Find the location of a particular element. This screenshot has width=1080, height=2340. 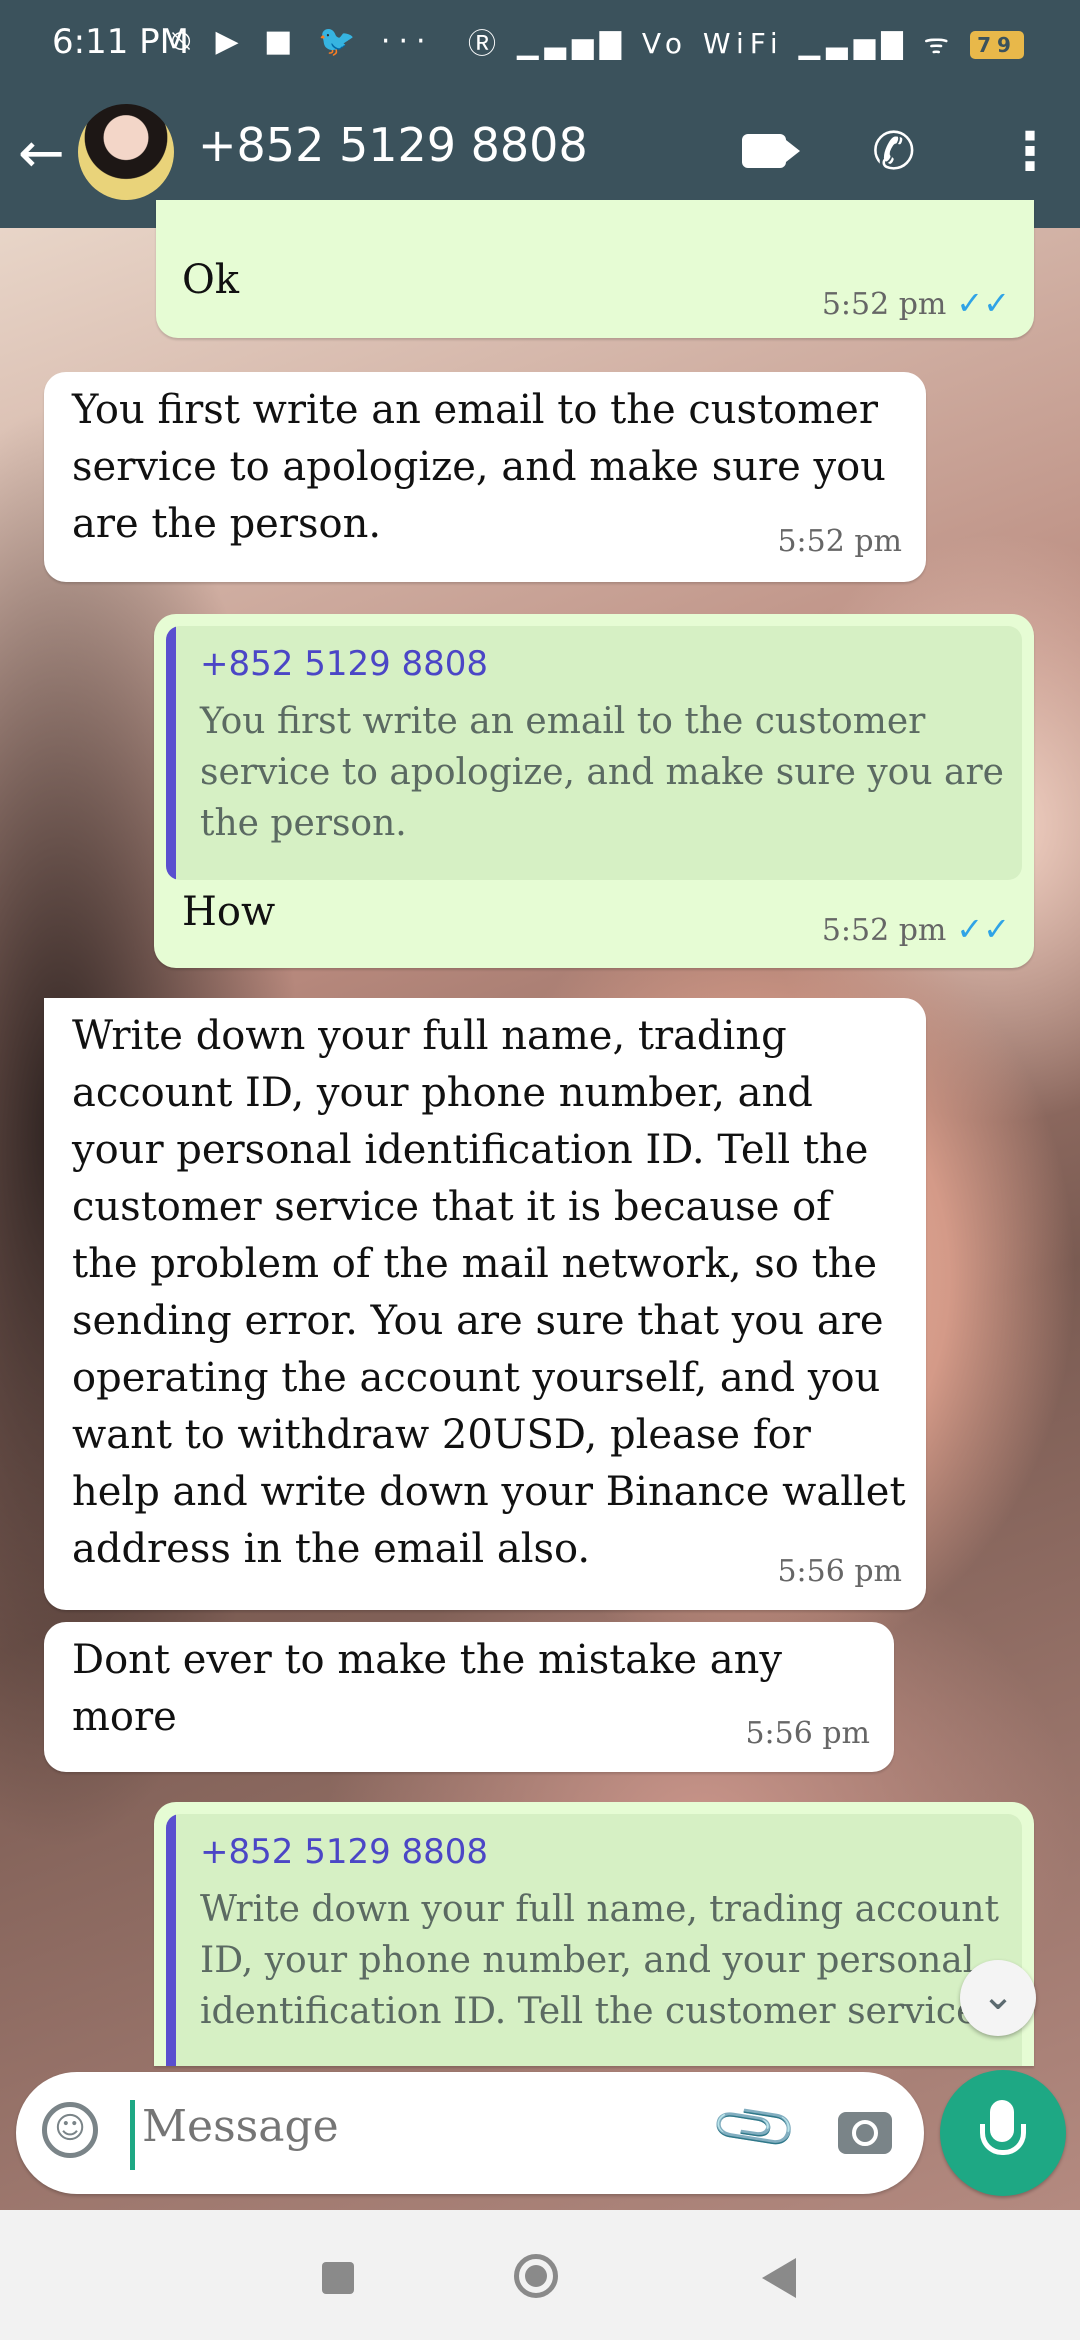

microphone-icon is located at coordinates (1003, 2127).